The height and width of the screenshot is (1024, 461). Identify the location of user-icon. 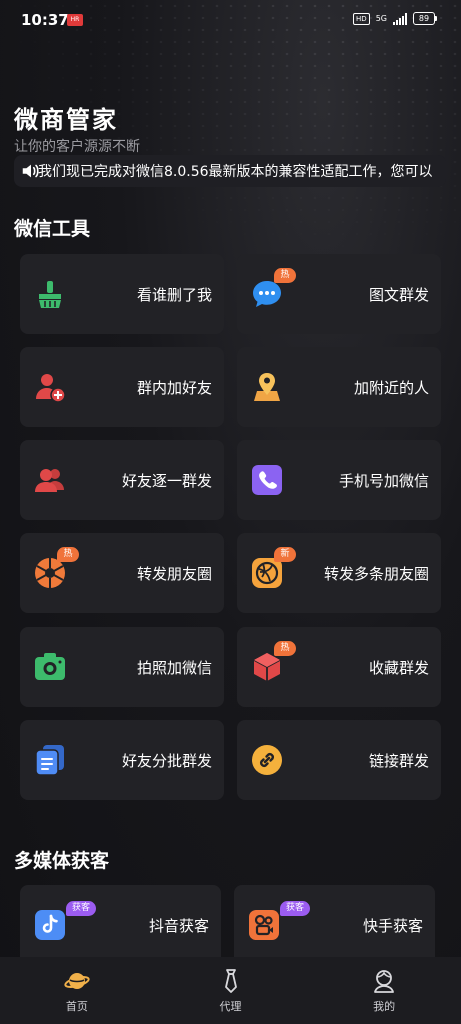
(384, 981).